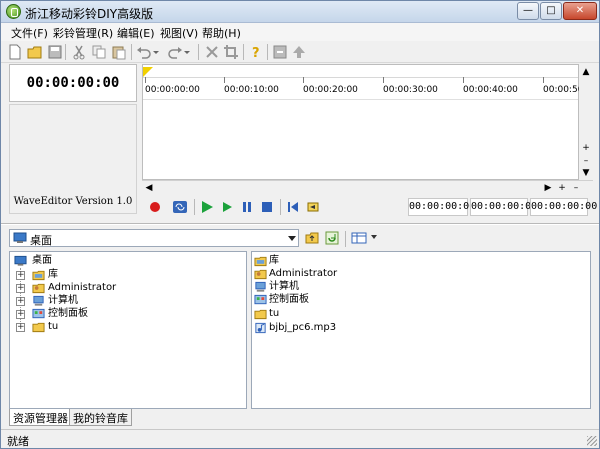 The image size is (600, 449). Describe the element at coordinates (303, 327) in the screenshot. I see `file-item-label: bjbj_pc6.mp3` at that location.